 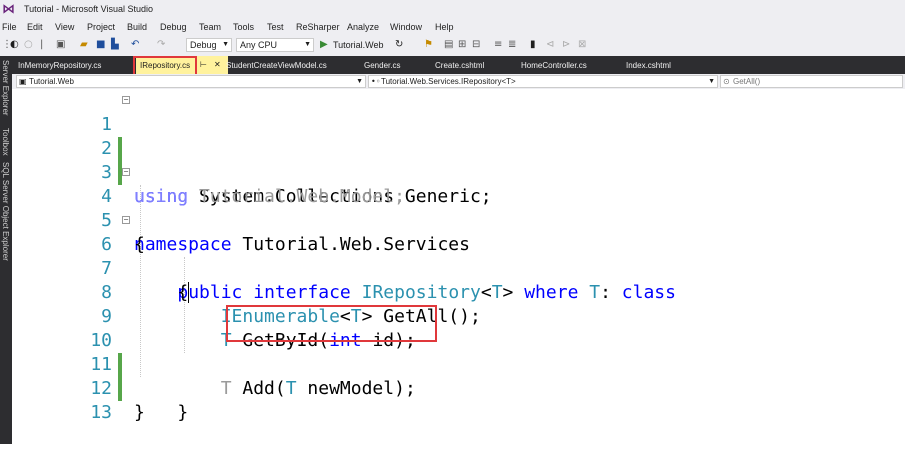 I want to click on refresh-icon: ↻, so click(x=399, y=45).